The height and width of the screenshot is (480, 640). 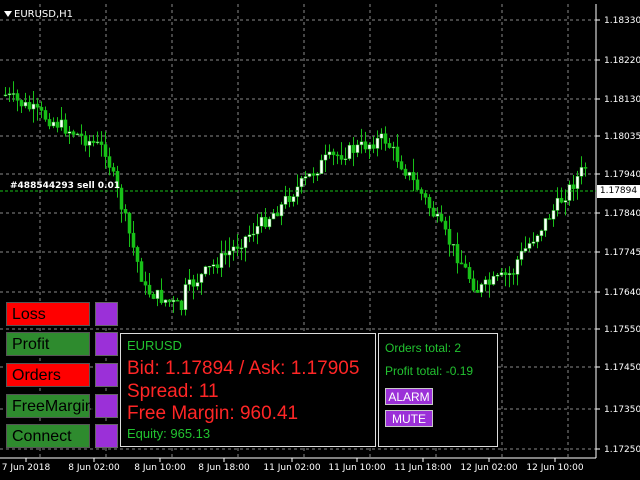 What do you see at coordinates (409, 418) in the screenshot?
I see `mute-button: MUTE` at bounding box center [409, 418].